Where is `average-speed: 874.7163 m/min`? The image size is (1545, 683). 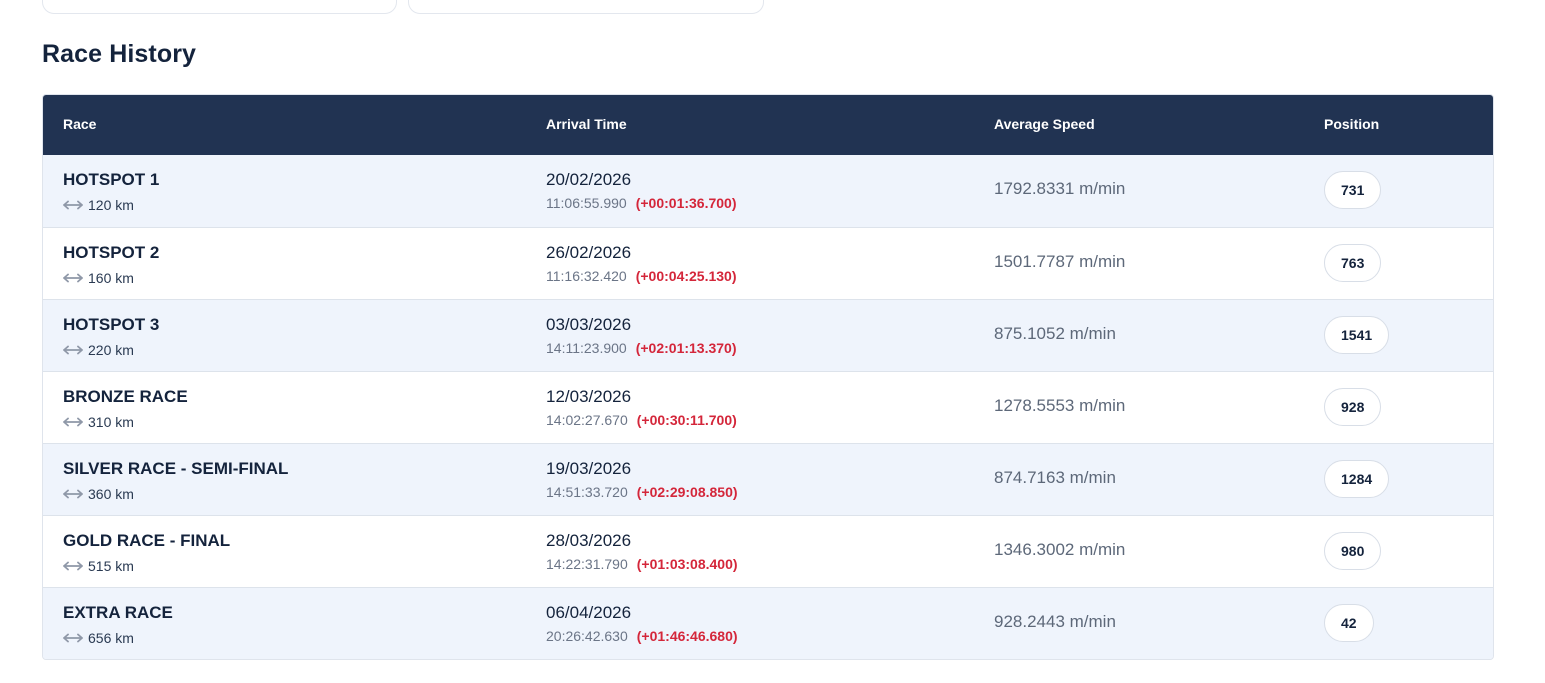
average-speed: 874.7163 m/min is located at coordinates (1055, 477).